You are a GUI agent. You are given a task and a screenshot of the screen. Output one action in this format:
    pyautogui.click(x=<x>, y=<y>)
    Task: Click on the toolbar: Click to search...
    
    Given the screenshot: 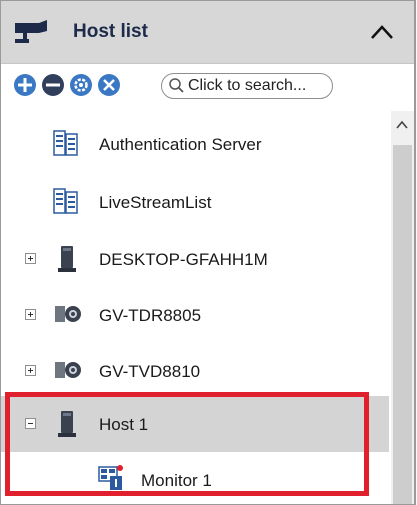 What is the action you would take?
    pyautogui.click(x=207, y=86)
    